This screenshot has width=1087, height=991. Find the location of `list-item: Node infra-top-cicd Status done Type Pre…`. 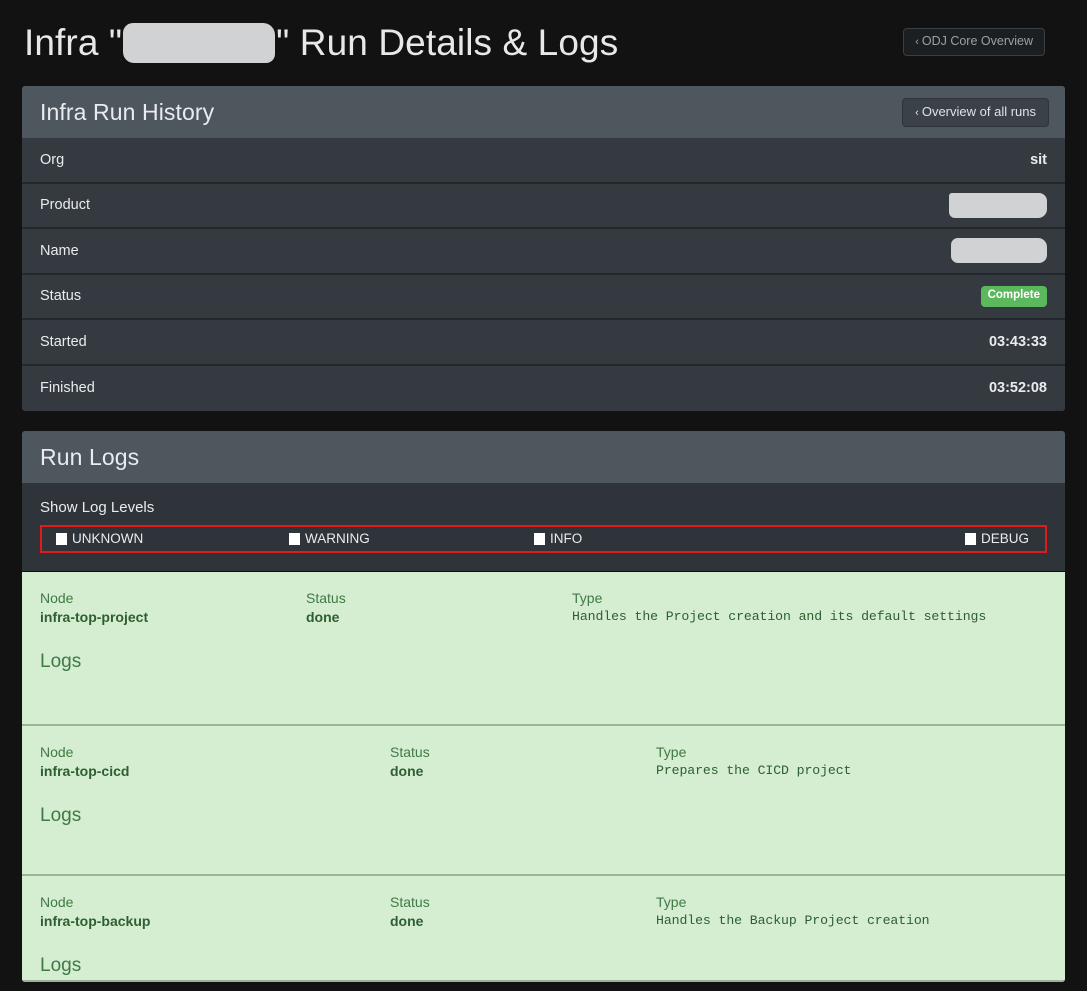

list-item: Node infra-top-cicd Status done Type Pre… is located at coordinates (543, 801).